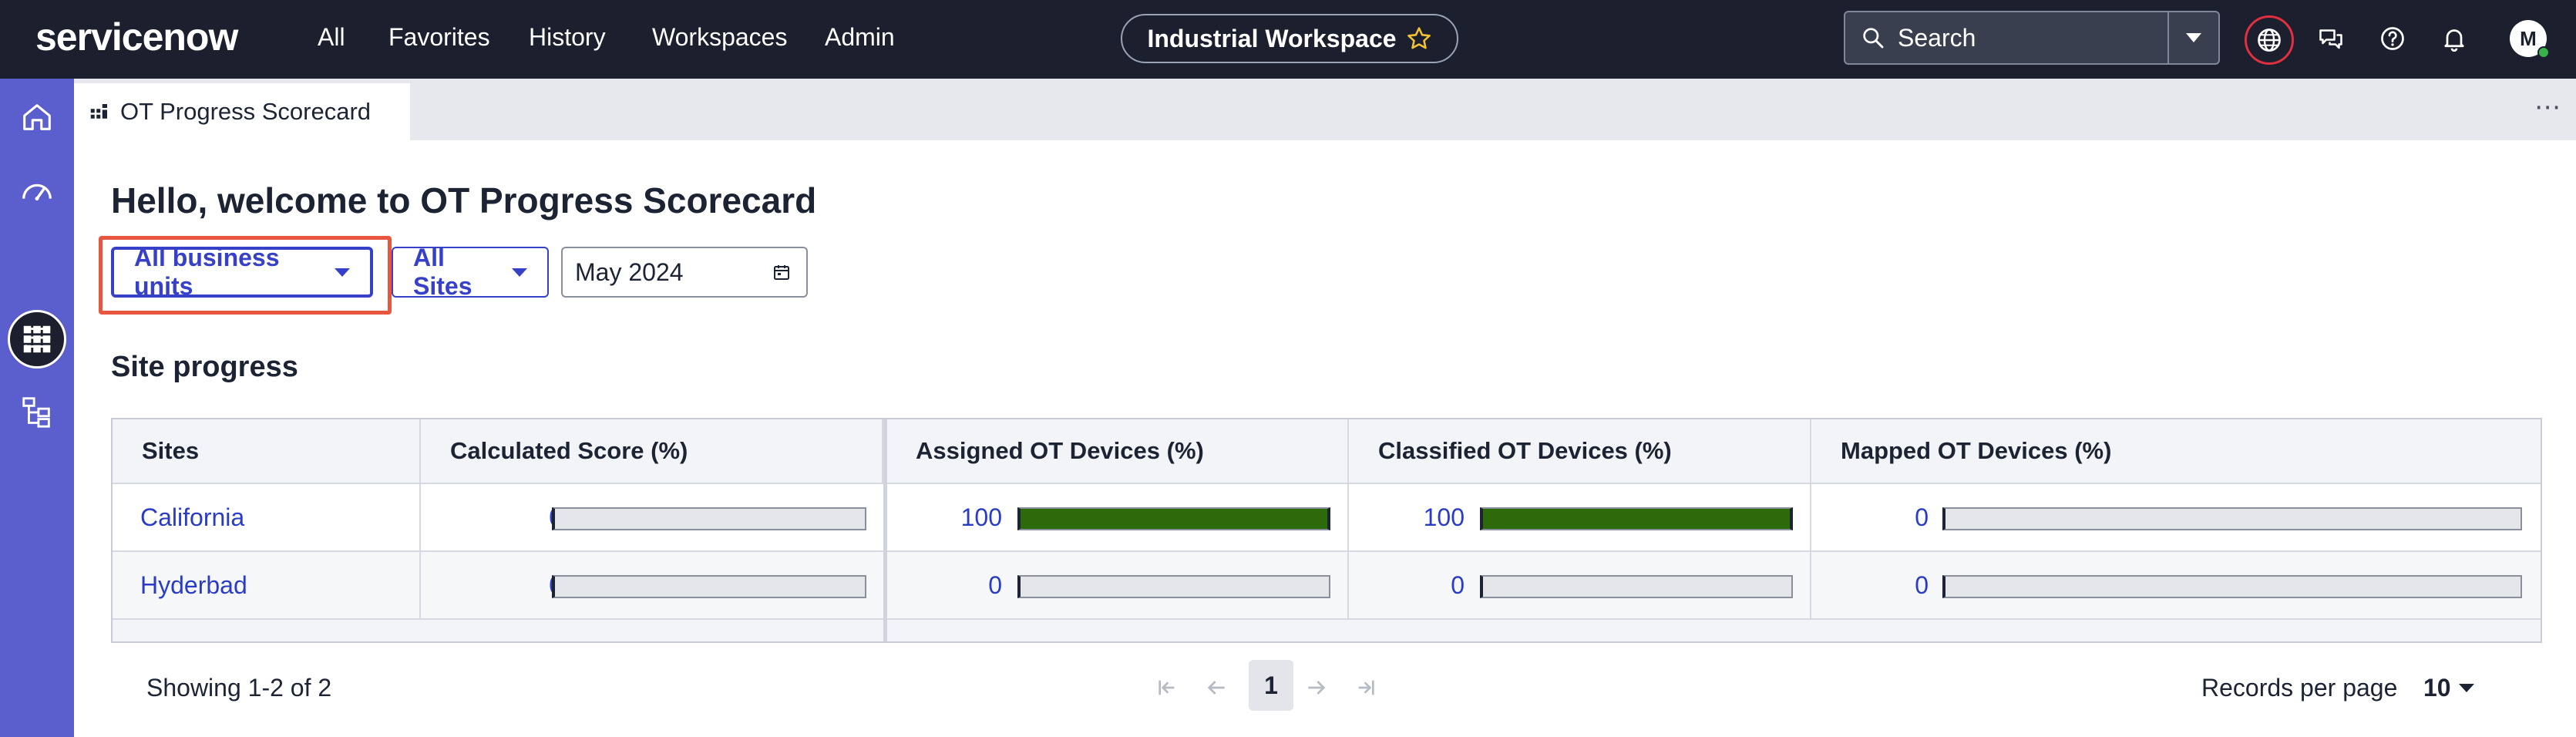  What do you see at coordinates (1873, 39) in the screenshot?
I see `search-icon` at bounding box center [1873, 39].